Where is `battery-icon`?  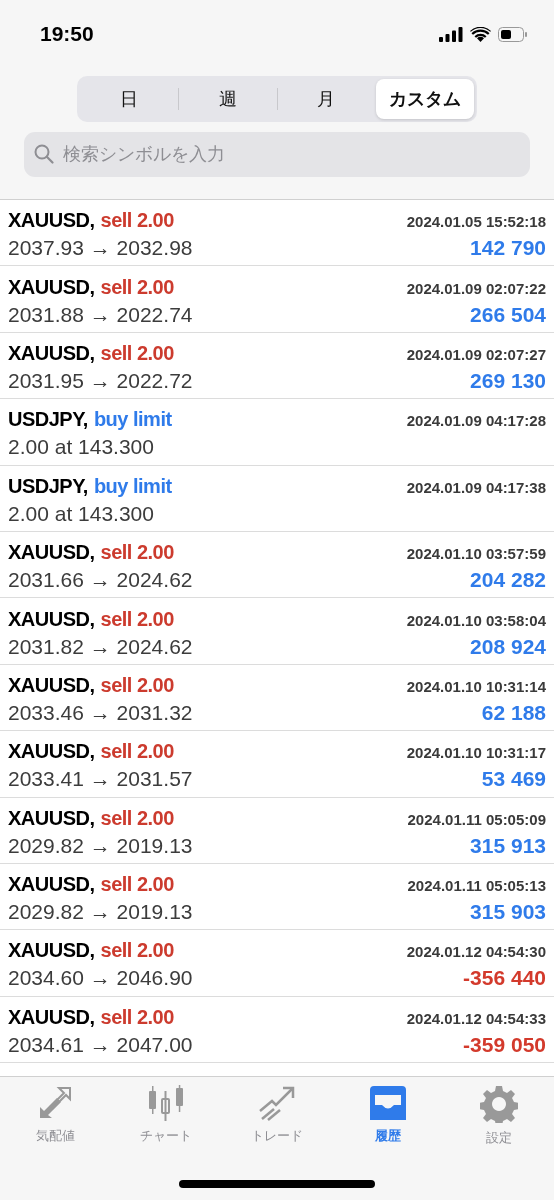 battery-icon is located at coordinates (513, 34).